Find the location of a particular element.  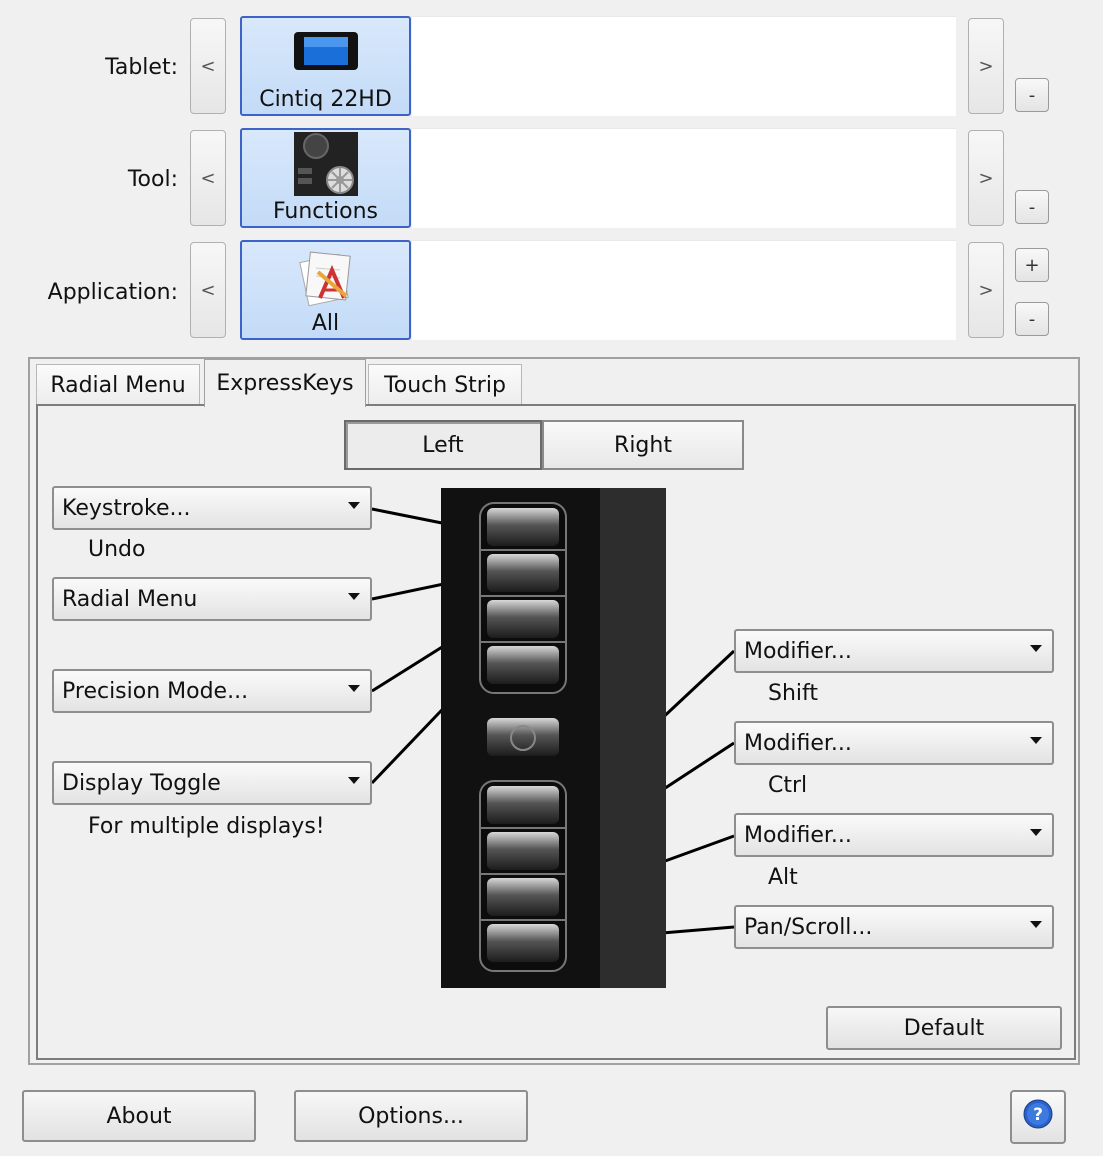

help-button: ? is located at coordinates (1038, 1117).